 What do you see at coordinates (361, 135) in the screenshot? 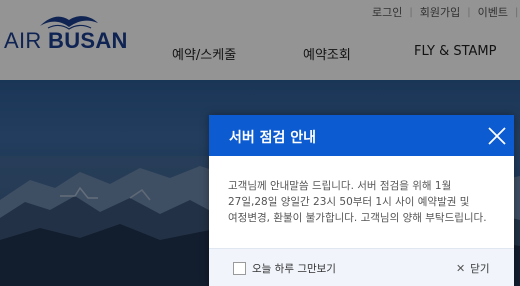
I see `popup-header: 서버 점검 안내` at bounding box center [361, 135].